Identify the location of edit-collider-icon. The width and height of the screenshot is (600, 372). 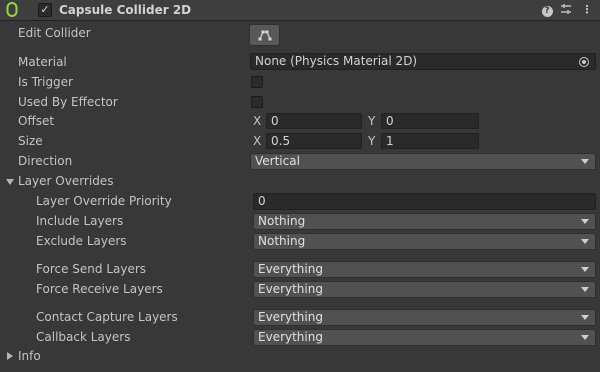
(265, 35).